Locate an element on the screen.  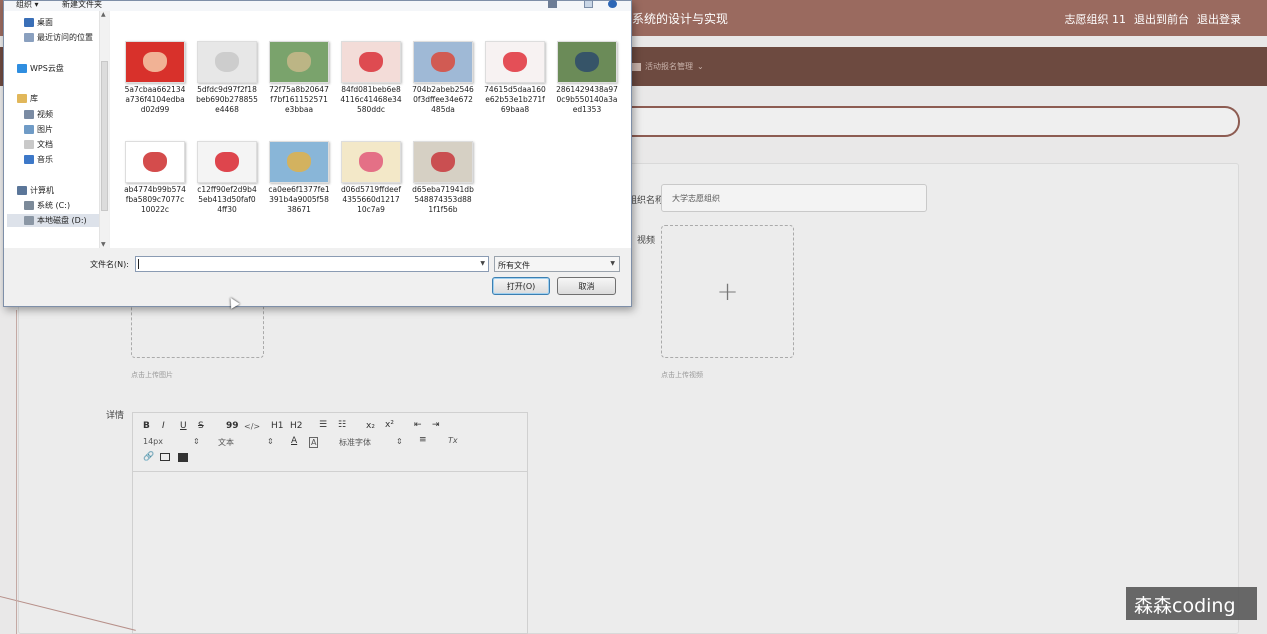
scroll-thumb is located at coordinates (104, 136).